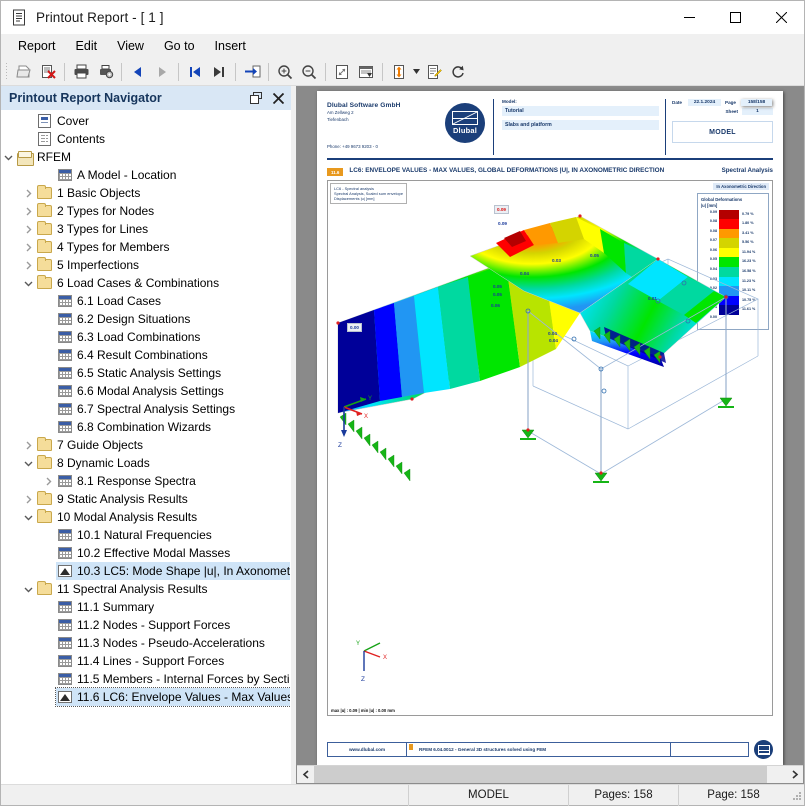 This screenshot has width=805, height=806. Describe the element at coordinates (252, 72) in the screenshot. I see `go-to-page-icon` at that location.